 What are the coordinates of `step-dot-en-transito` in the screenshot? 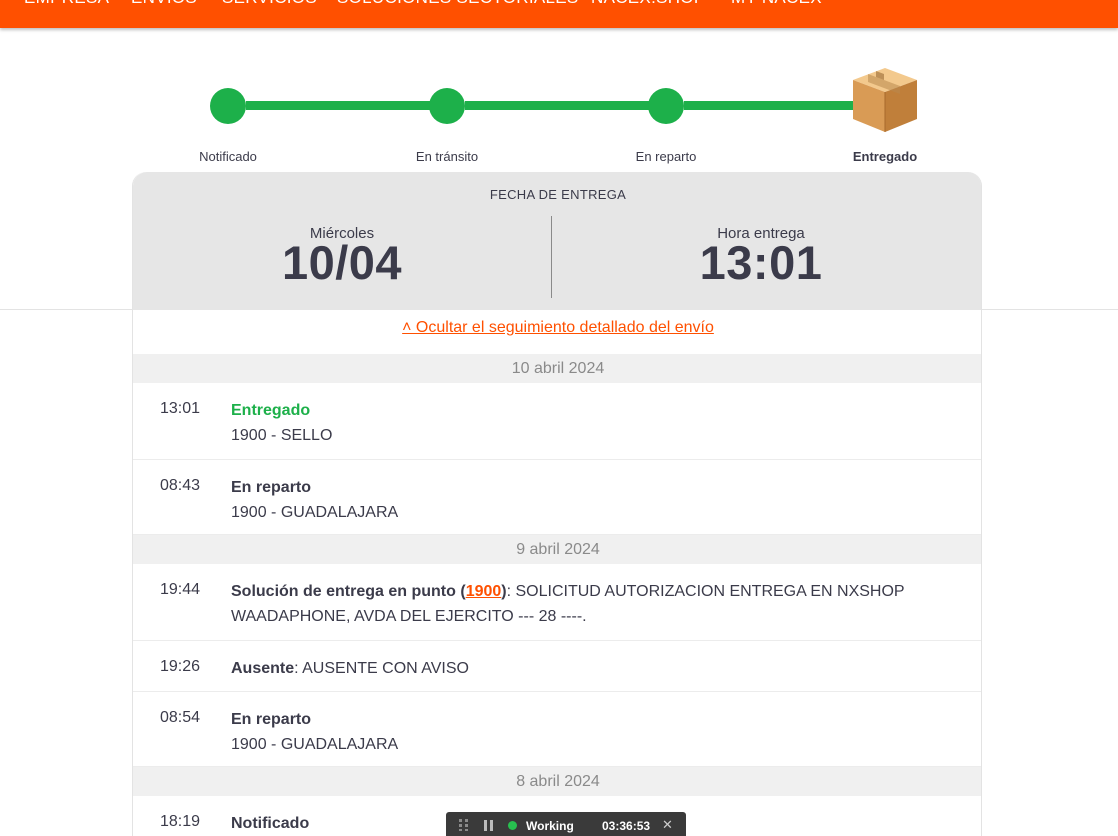 It's located at (447, 106).